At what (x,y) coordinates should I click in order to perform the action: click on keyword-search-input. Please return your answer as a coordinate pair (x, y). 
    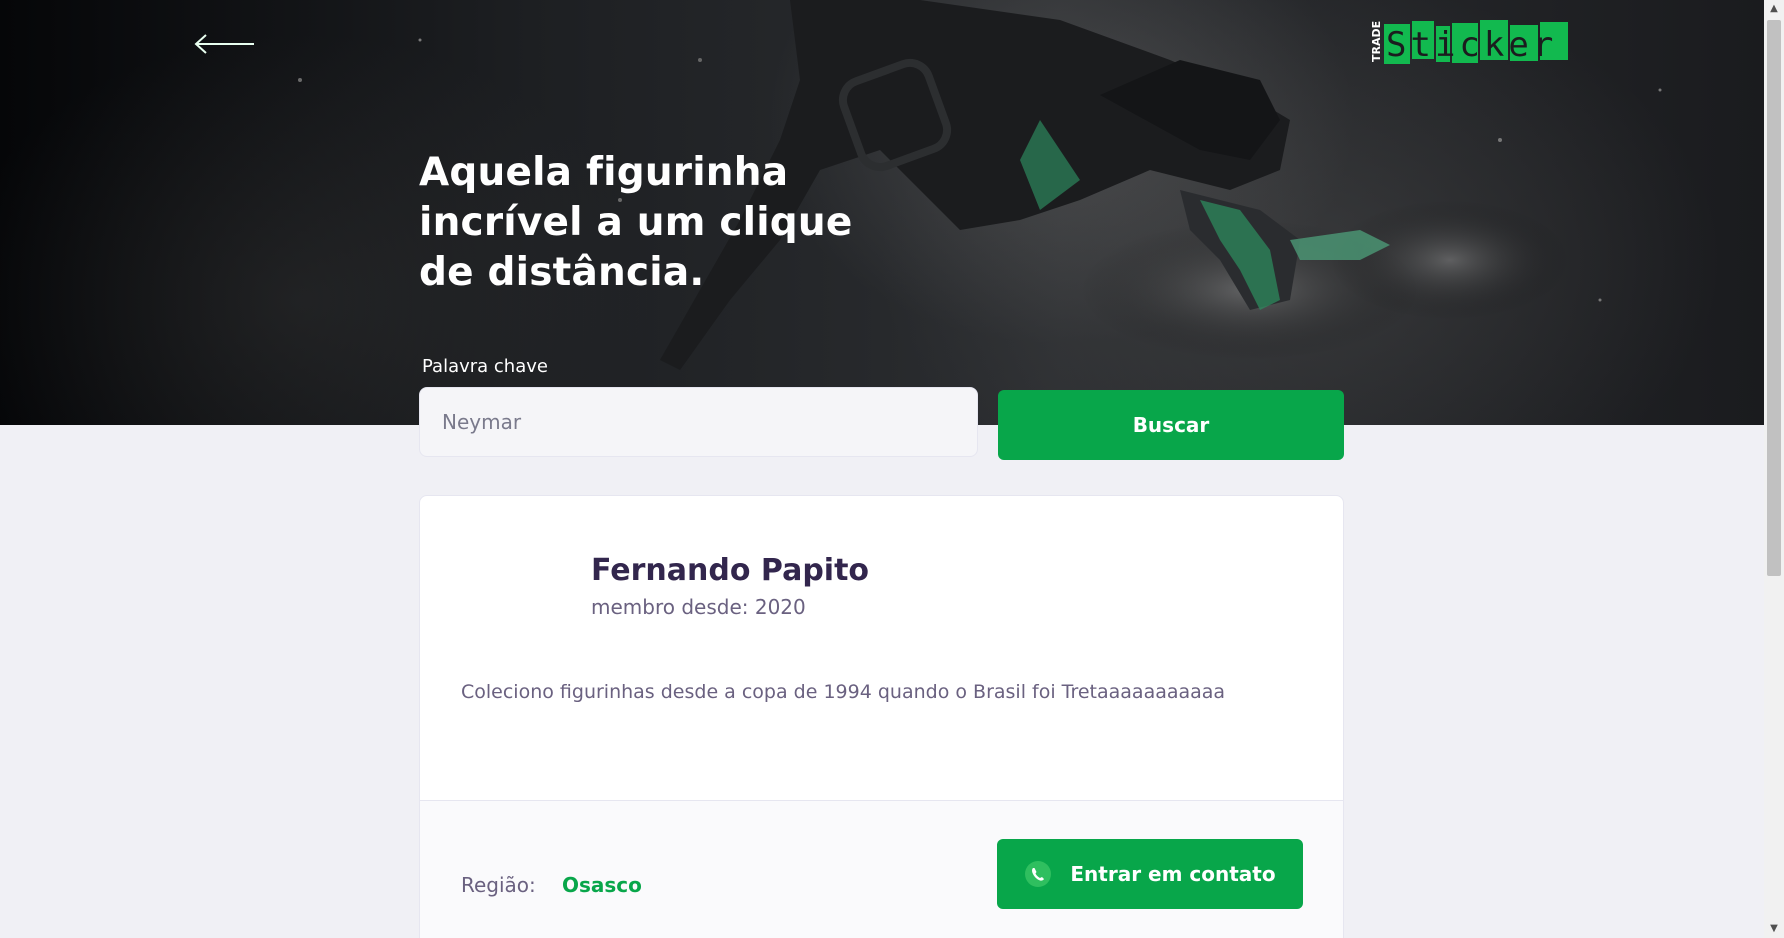
    Looking at the image, I should click on (698, 422).